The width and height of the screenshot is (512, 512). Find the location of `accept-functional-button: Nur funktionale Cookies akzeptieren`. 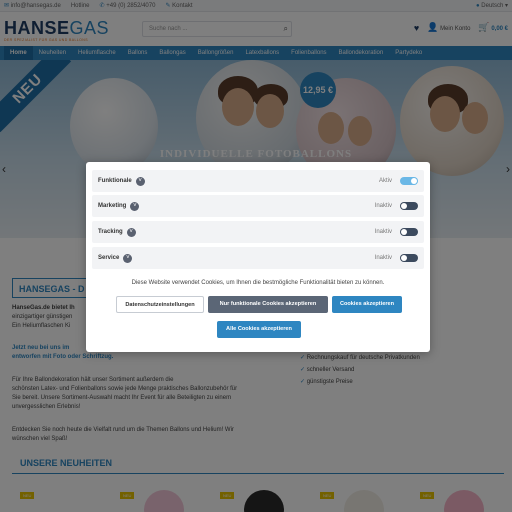

accept-functional-button: Nur funktionale Cookies akzeptieren is located at coordinates (268, 304).